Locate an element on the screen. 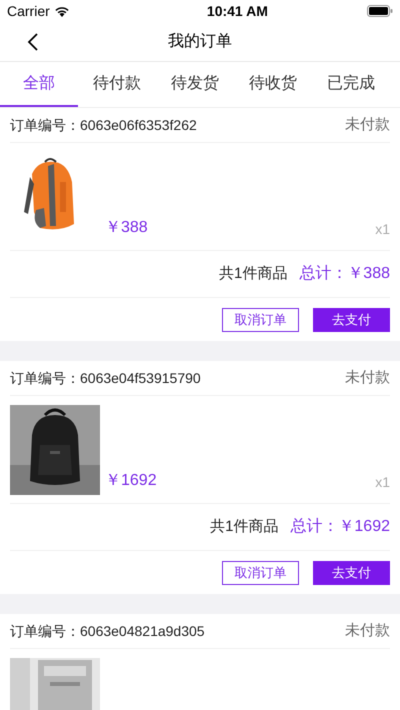 The width and height of the screenshot is (400, 710). tab: 待付款 is located at coordinates (117, 84).